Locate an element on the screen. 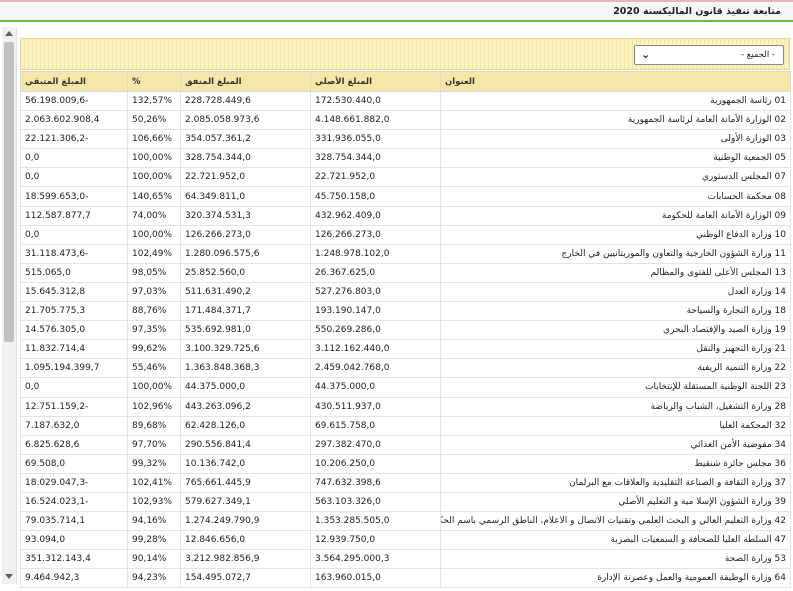 Image resolution: width=793 pixels, height=591 pixels. cell-original-amount: 2.459.042.768,0 is located at coordinates (375, 368).